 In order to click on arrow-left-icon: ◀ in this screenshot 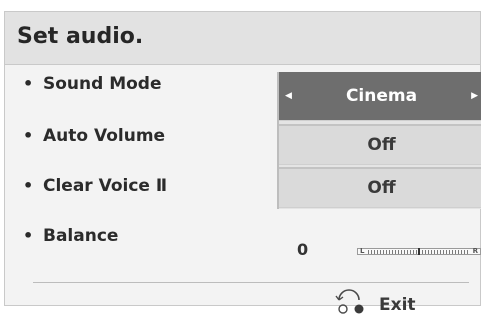, I will do `click(288, 96)`.